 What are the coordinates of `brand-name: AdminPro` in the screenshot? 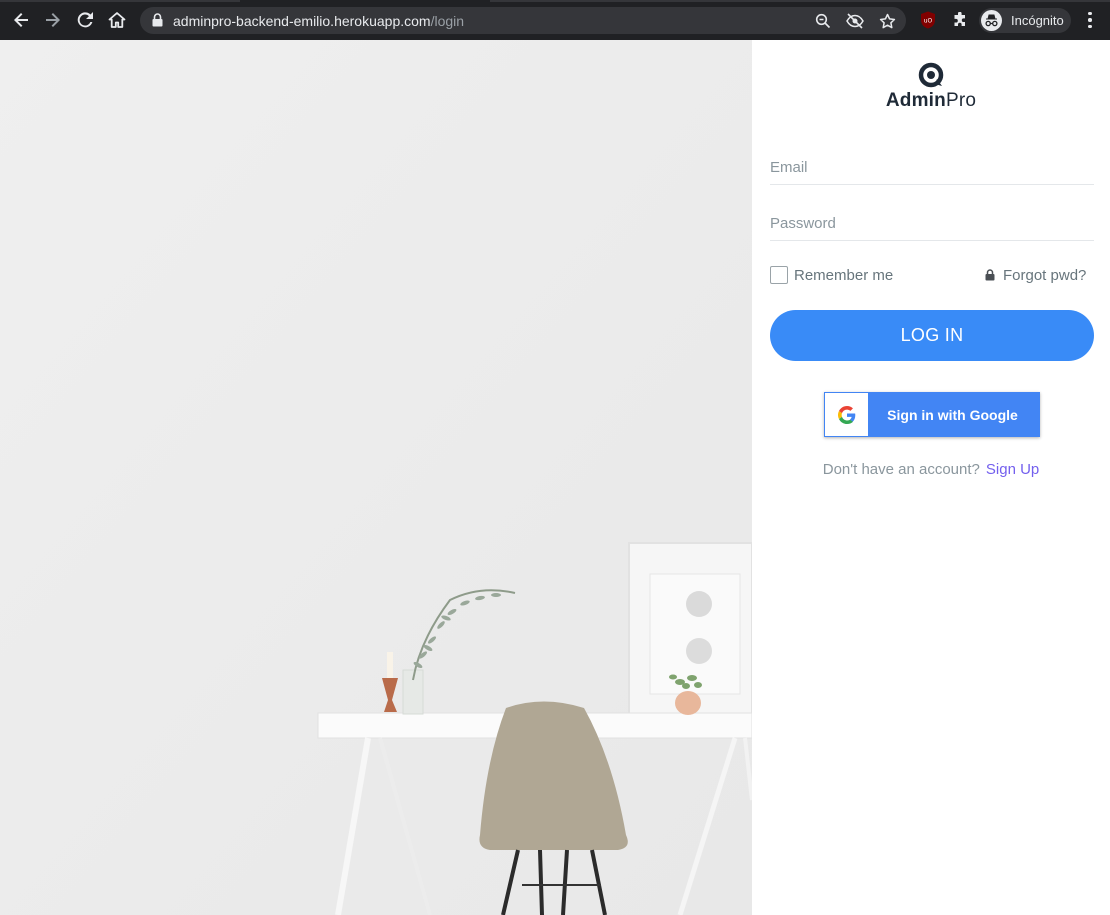 It's located at (931, 101).